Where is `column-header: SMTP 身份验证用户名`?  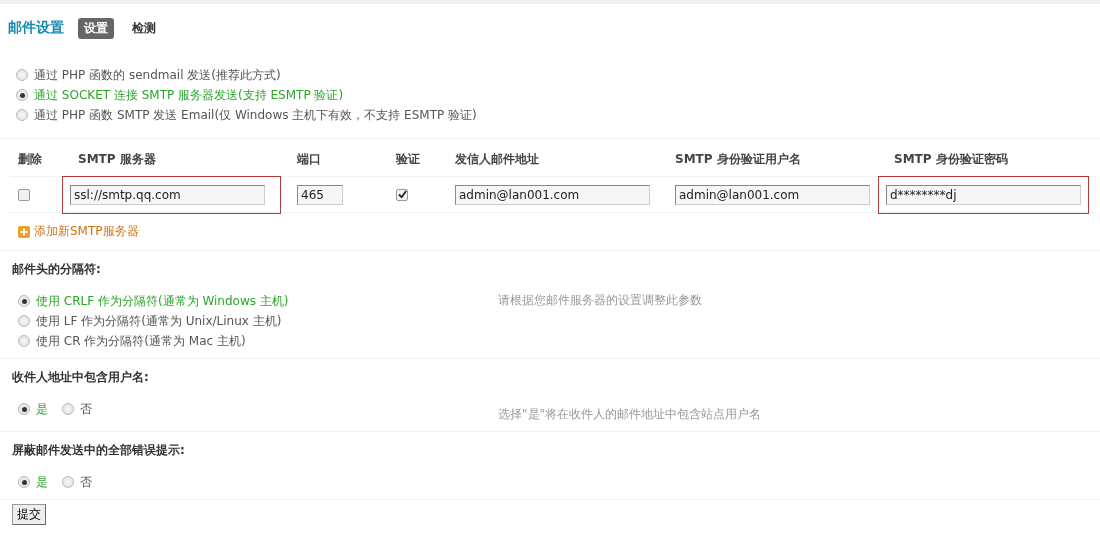 column-header: SMTP 身份验证用户名 is located at coordinates (776, 158).